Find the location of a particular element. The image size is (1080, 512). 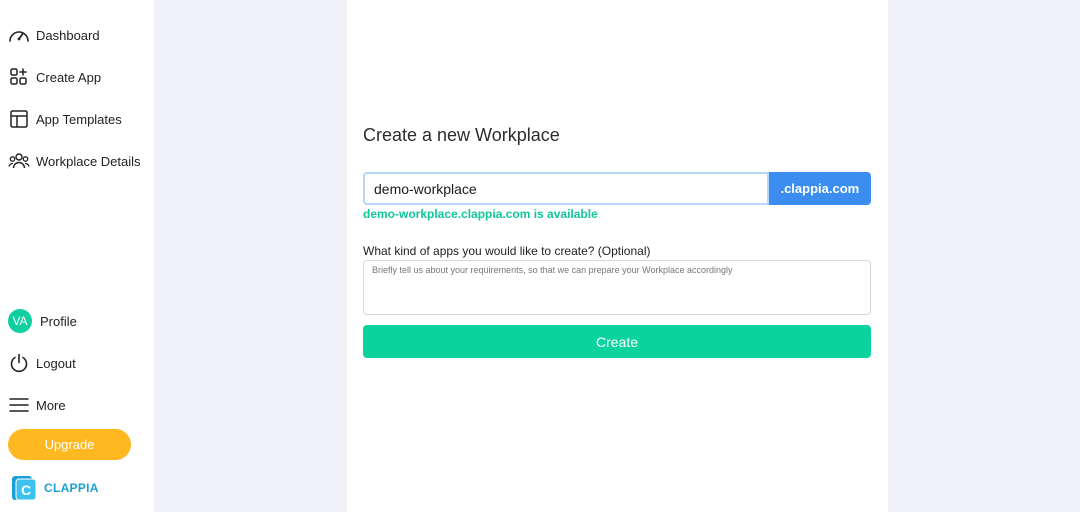

sidebar-item-label: Dashboard is located at coordinates (68, 35).